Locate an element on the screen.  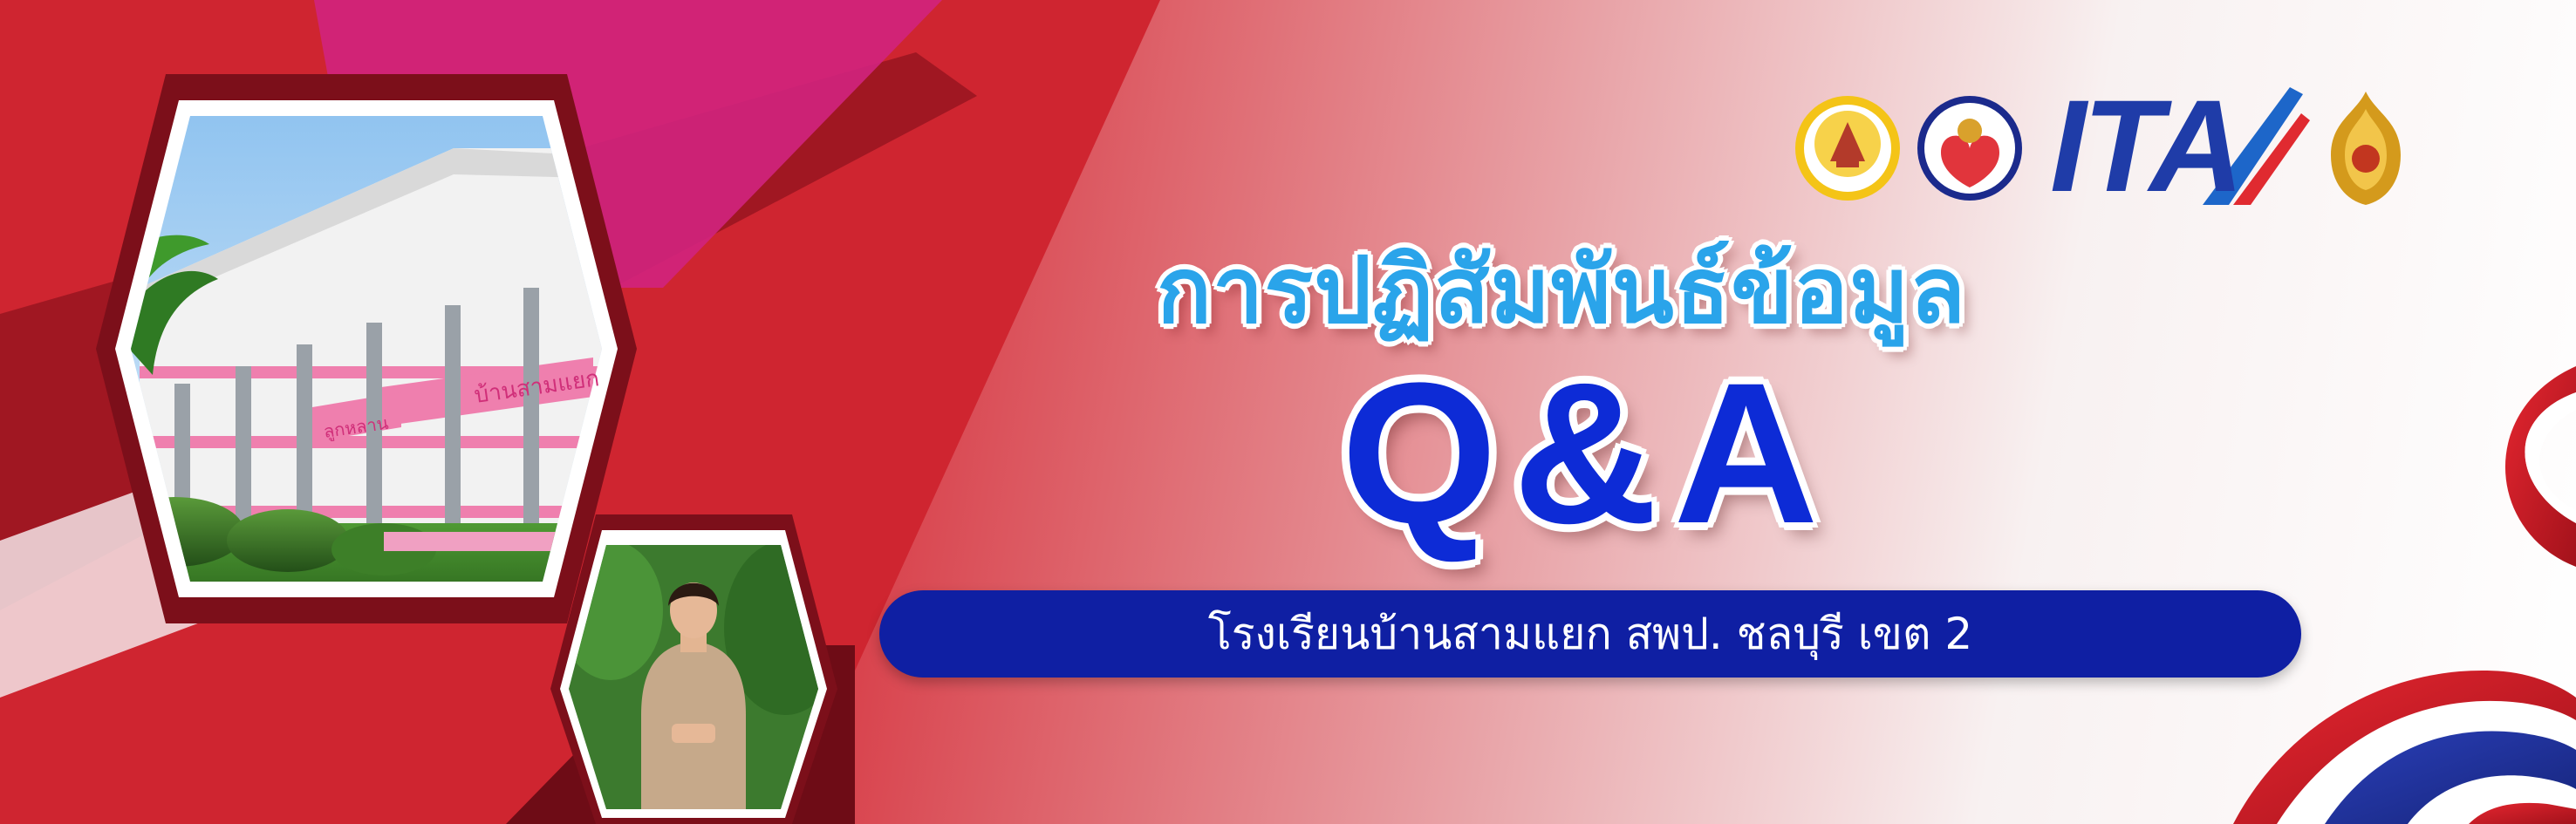
thai-royal-emblem-icon is located at coordinates (2366, 148).